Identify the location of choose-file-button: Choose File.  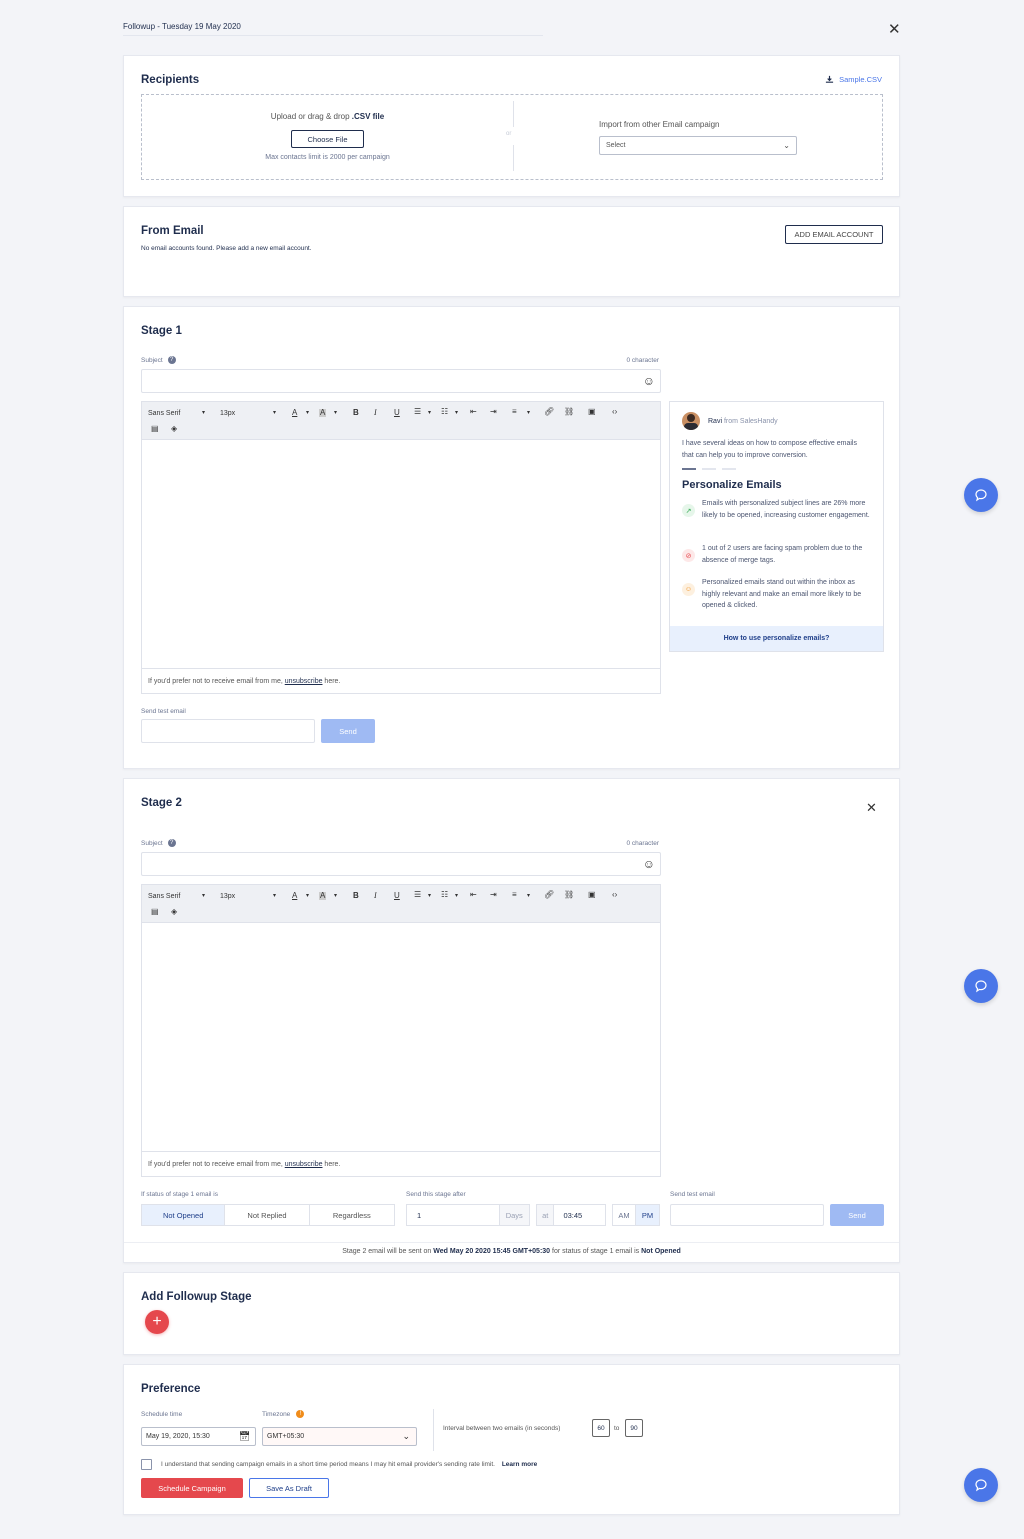
(327, 139).